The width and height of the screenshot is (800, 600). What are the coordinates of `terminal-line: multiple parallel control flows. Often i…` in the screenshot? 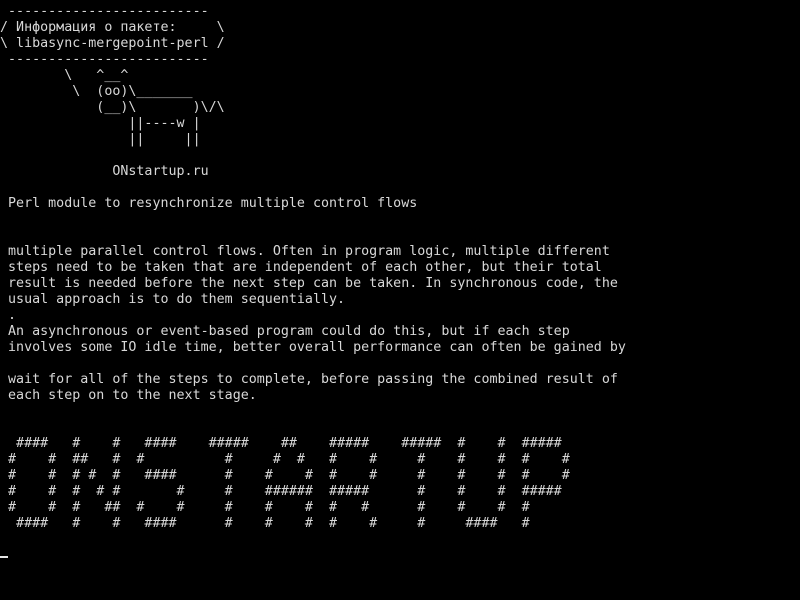 It's located at (305, 251).